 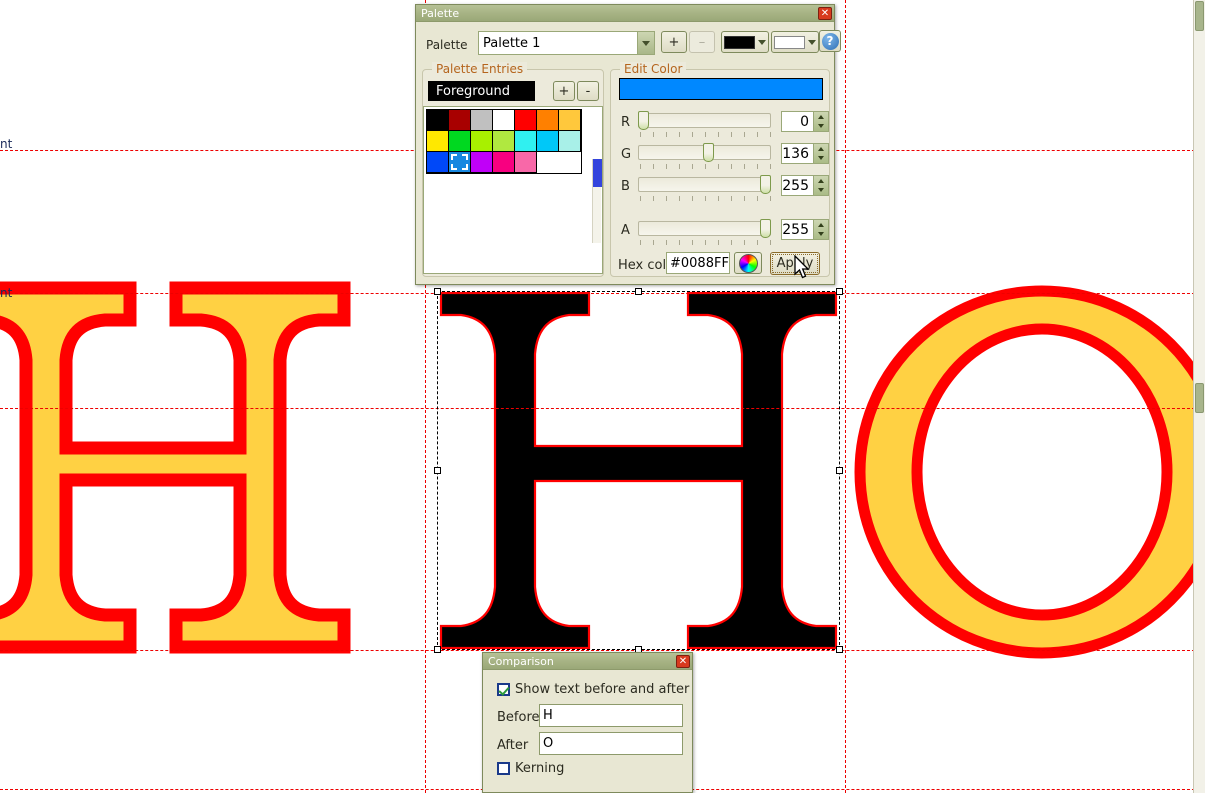 What do you see at coordinates (513, 745) in the screenshot?
I see `after-label: After` at bounding box center [513, 745].